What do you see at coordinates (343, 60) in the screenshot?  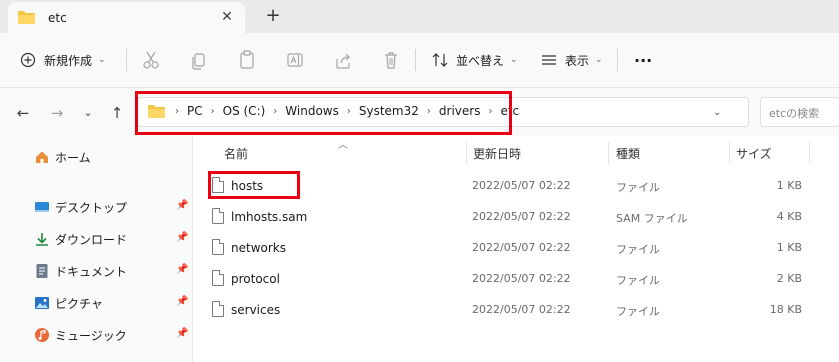 I see `share-icon` at bounding box center [343, 60].